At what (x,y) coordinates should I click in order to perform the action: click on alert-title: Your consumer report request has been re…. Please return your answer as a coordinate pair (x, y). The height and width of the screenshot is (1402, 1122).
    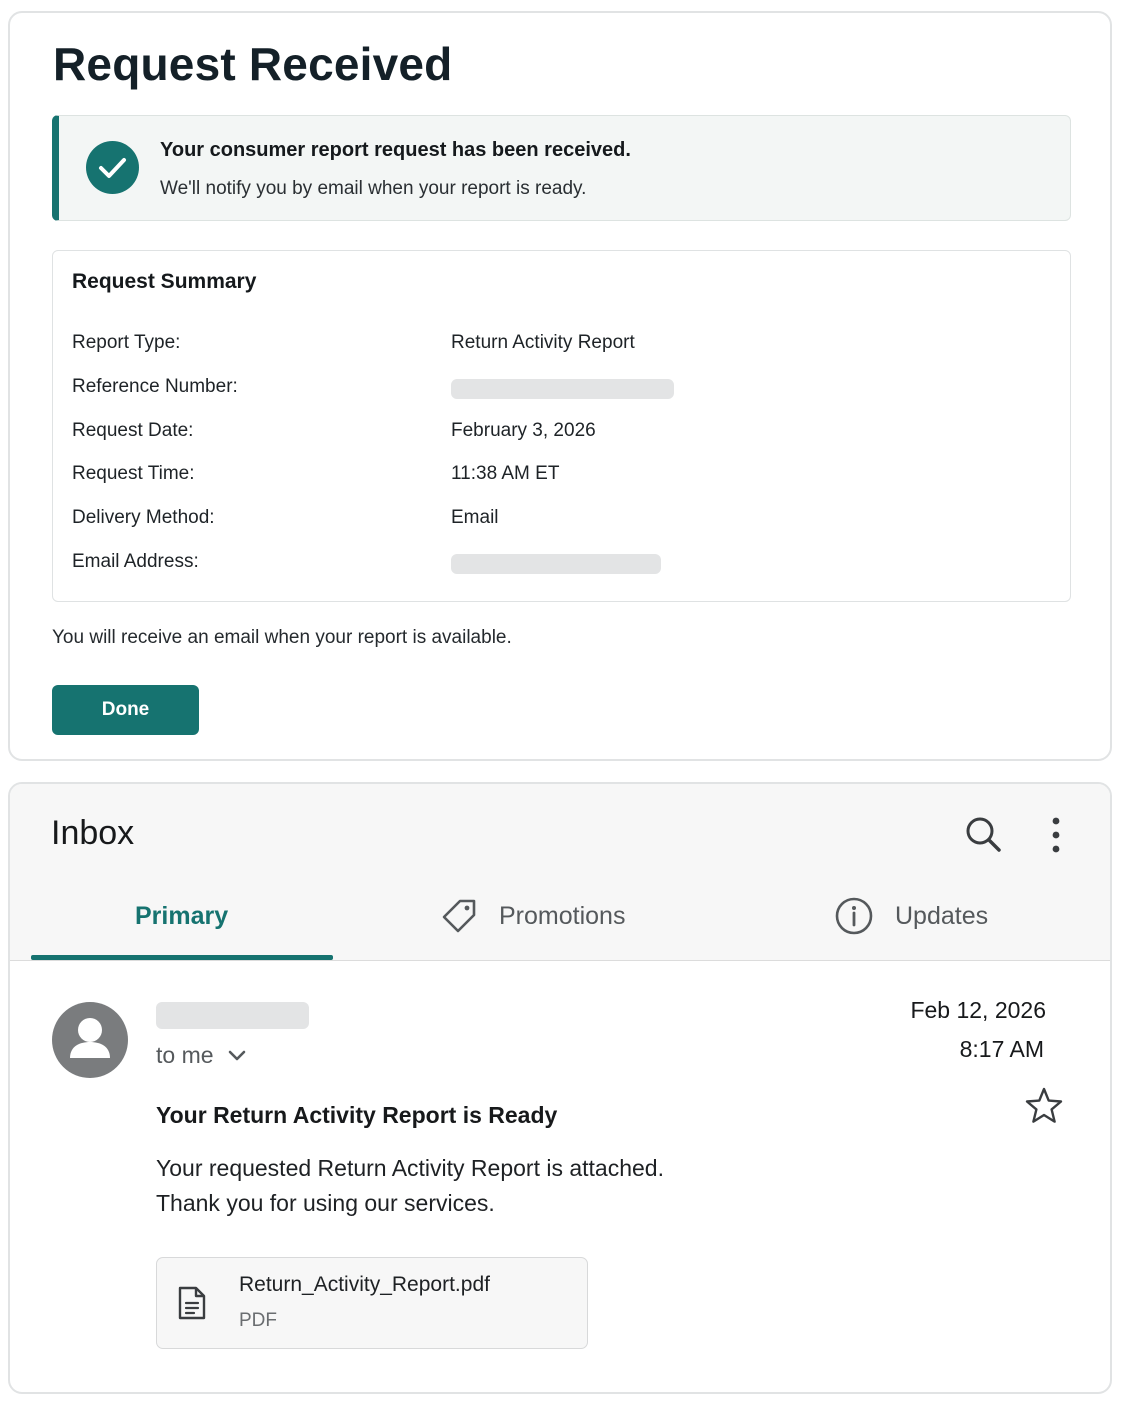
    Looking at the image, I should click on (395, 150).